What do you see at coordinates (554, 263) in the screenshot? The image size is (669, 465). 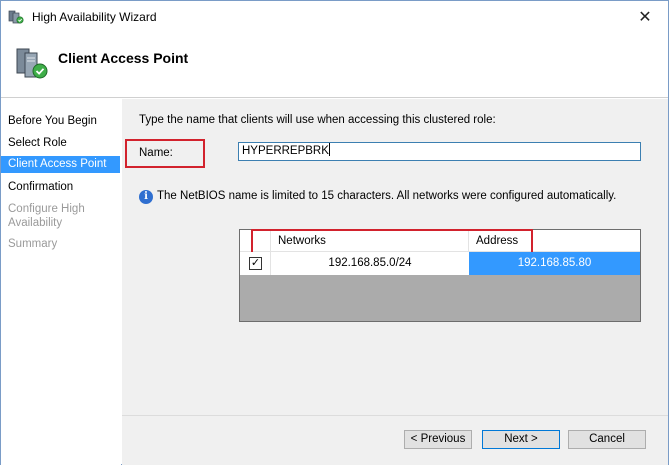 I see `address-cell: 192.168.85.80` at bounding box center [554, 263].